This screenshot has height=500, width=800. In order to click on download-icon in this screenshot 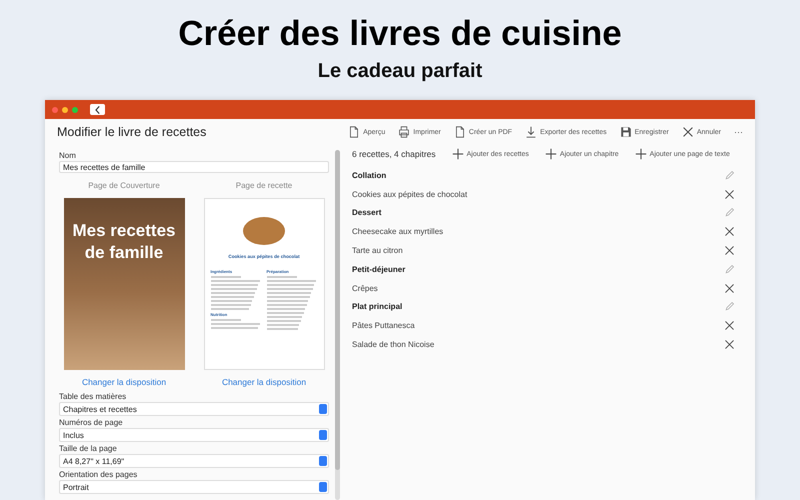, I will do `click(531, 132)`.